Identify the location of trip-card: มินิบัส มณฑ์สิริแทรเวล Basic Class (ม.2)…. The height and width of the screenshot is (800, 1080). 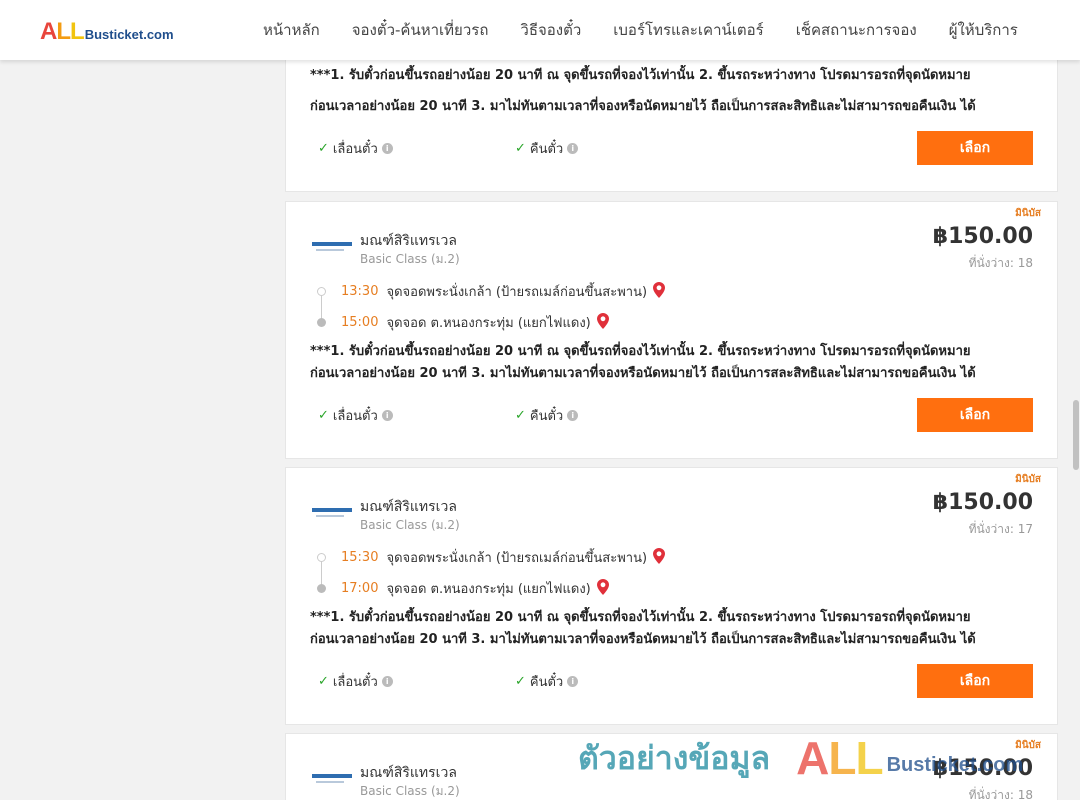
(671, 766).